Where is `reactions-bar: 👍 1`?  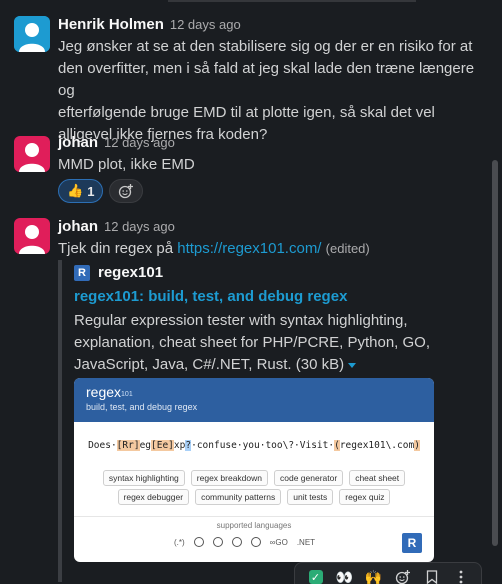 reactions-bar: 👍 1 is located at coordinates (101, 191).